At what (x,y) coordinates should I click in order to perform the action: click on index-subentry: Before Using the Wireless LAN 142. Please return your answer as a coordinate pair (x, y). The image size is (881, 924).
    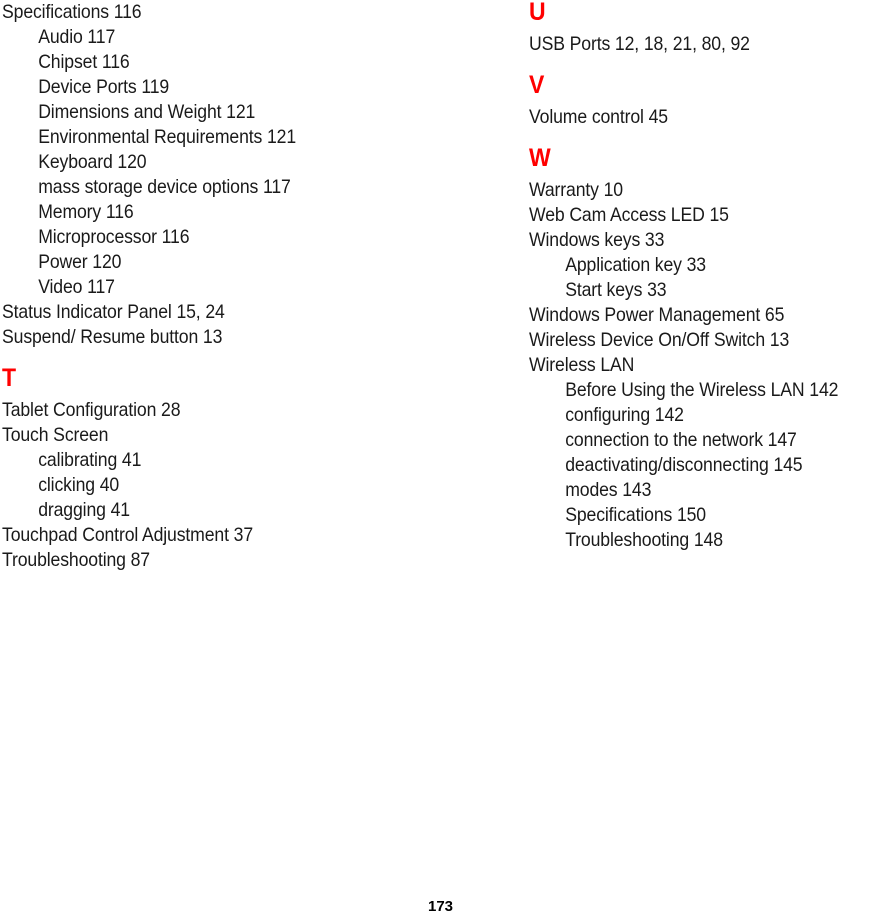
    Looking at the image, I should click on (702, 390).